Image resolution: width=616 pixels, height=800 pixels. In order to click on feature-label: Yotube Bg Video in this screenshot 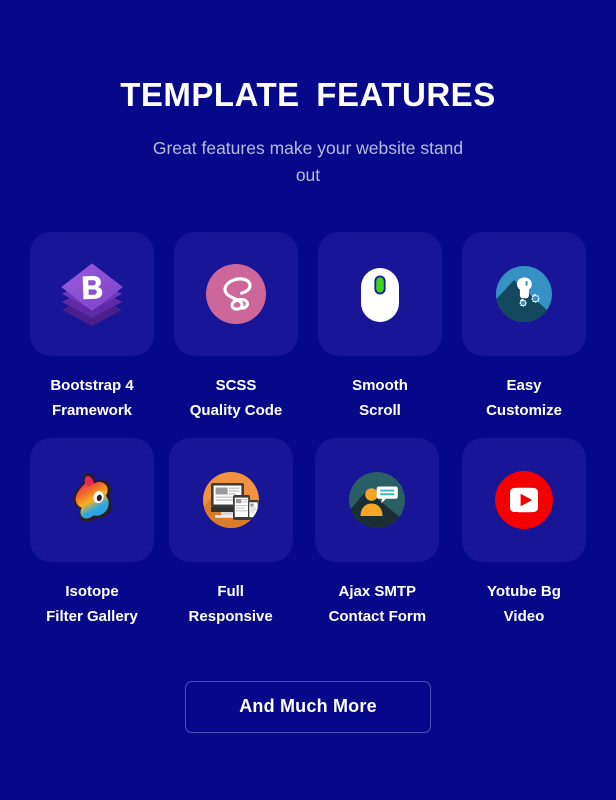, I will do `click(524, 603)`.